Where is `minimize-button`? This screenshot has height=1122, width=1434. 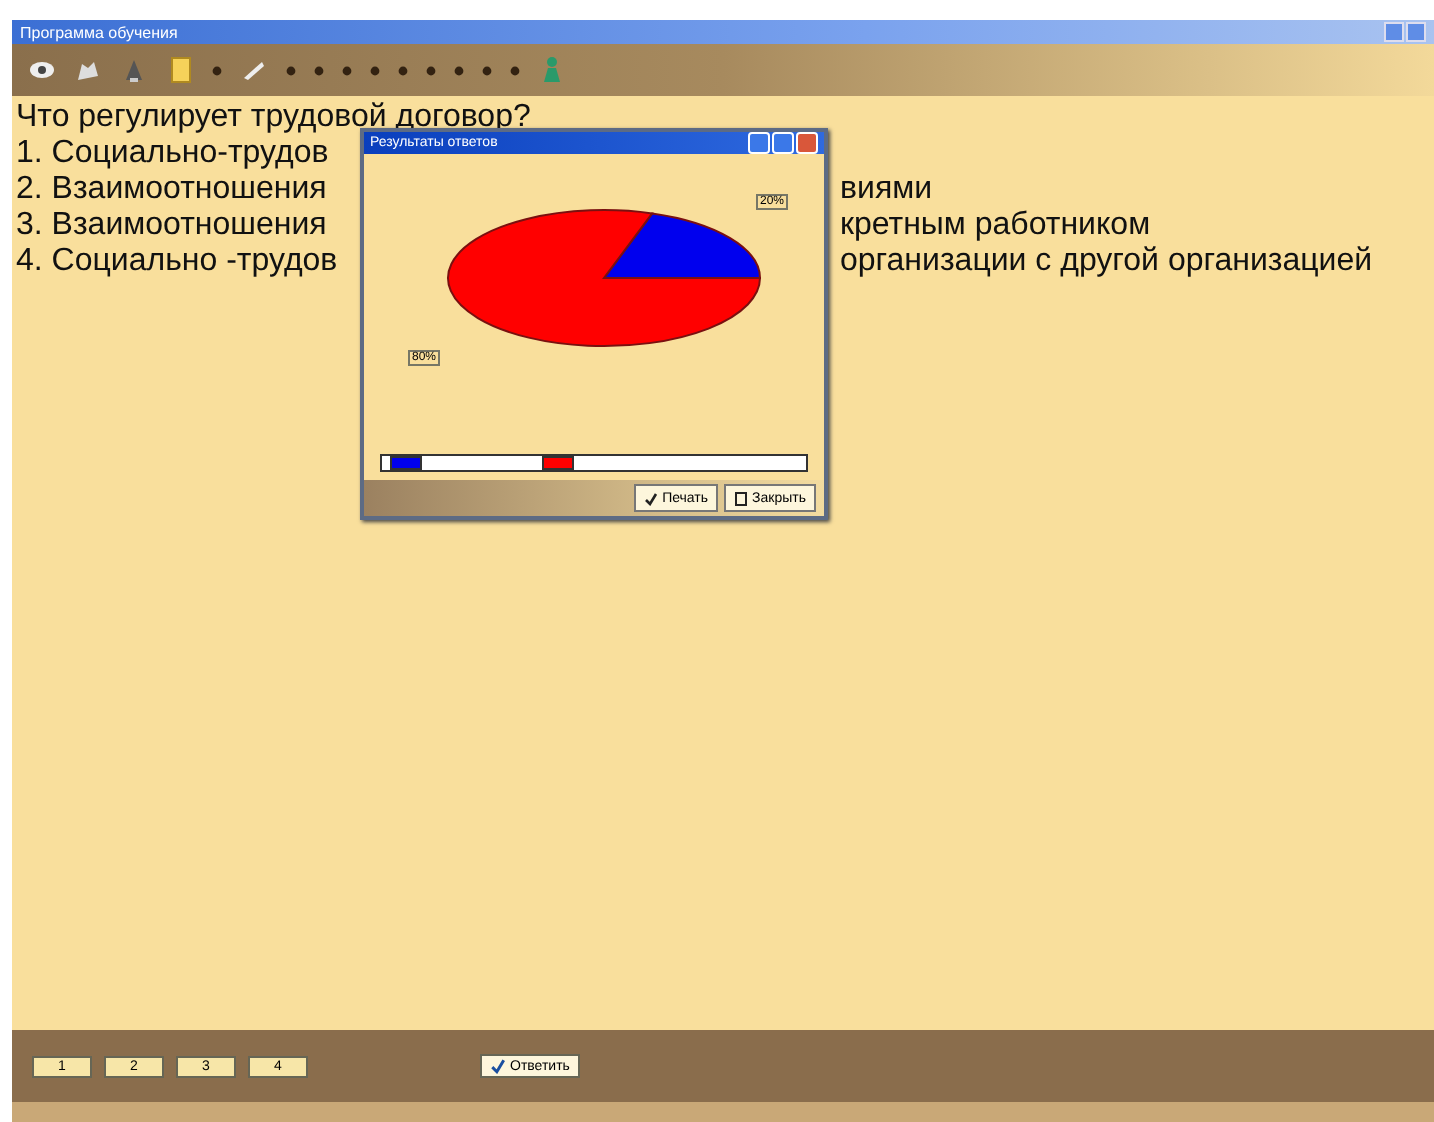 minimize-button is located at coordinates (1394, 32).